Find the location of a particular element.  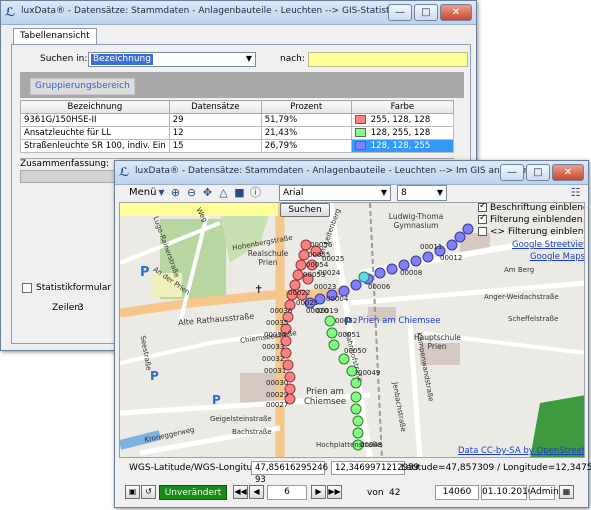

cell-color: 128, 255, 128 is located at coordinates (402, 133).